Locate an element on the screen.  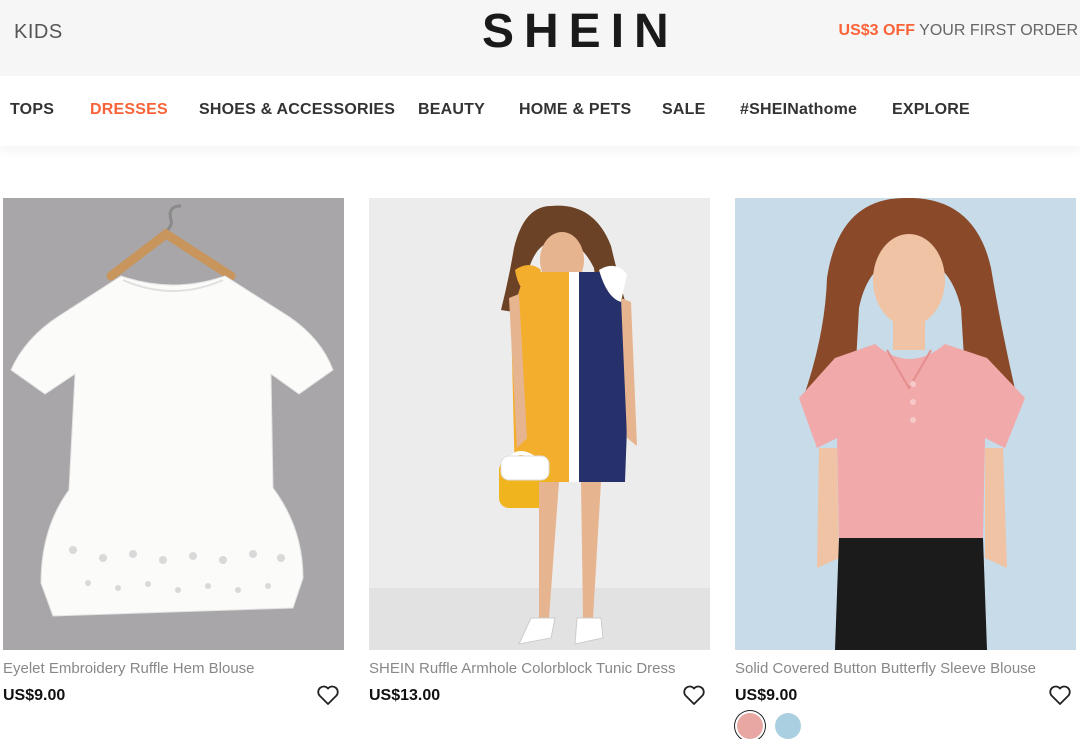
nav-item-dresses: DRESSES is located at coordinates (129, 110).